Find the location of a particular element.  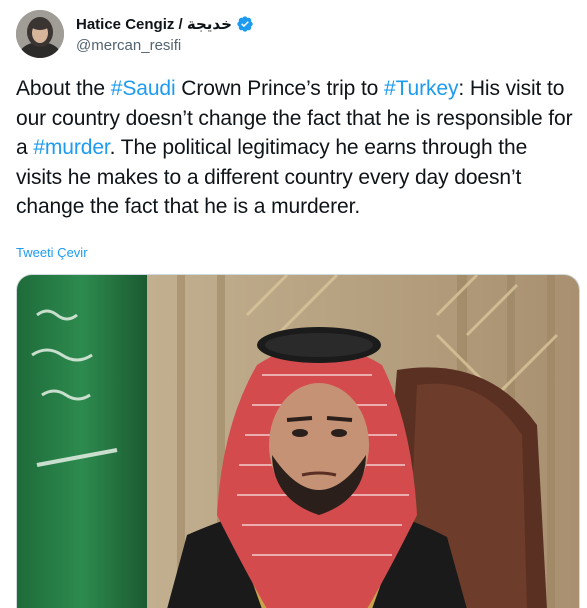

tweet-header: Hatice Cengiz / خديجة @mercan_resifi is located at coordinates (293, 34).